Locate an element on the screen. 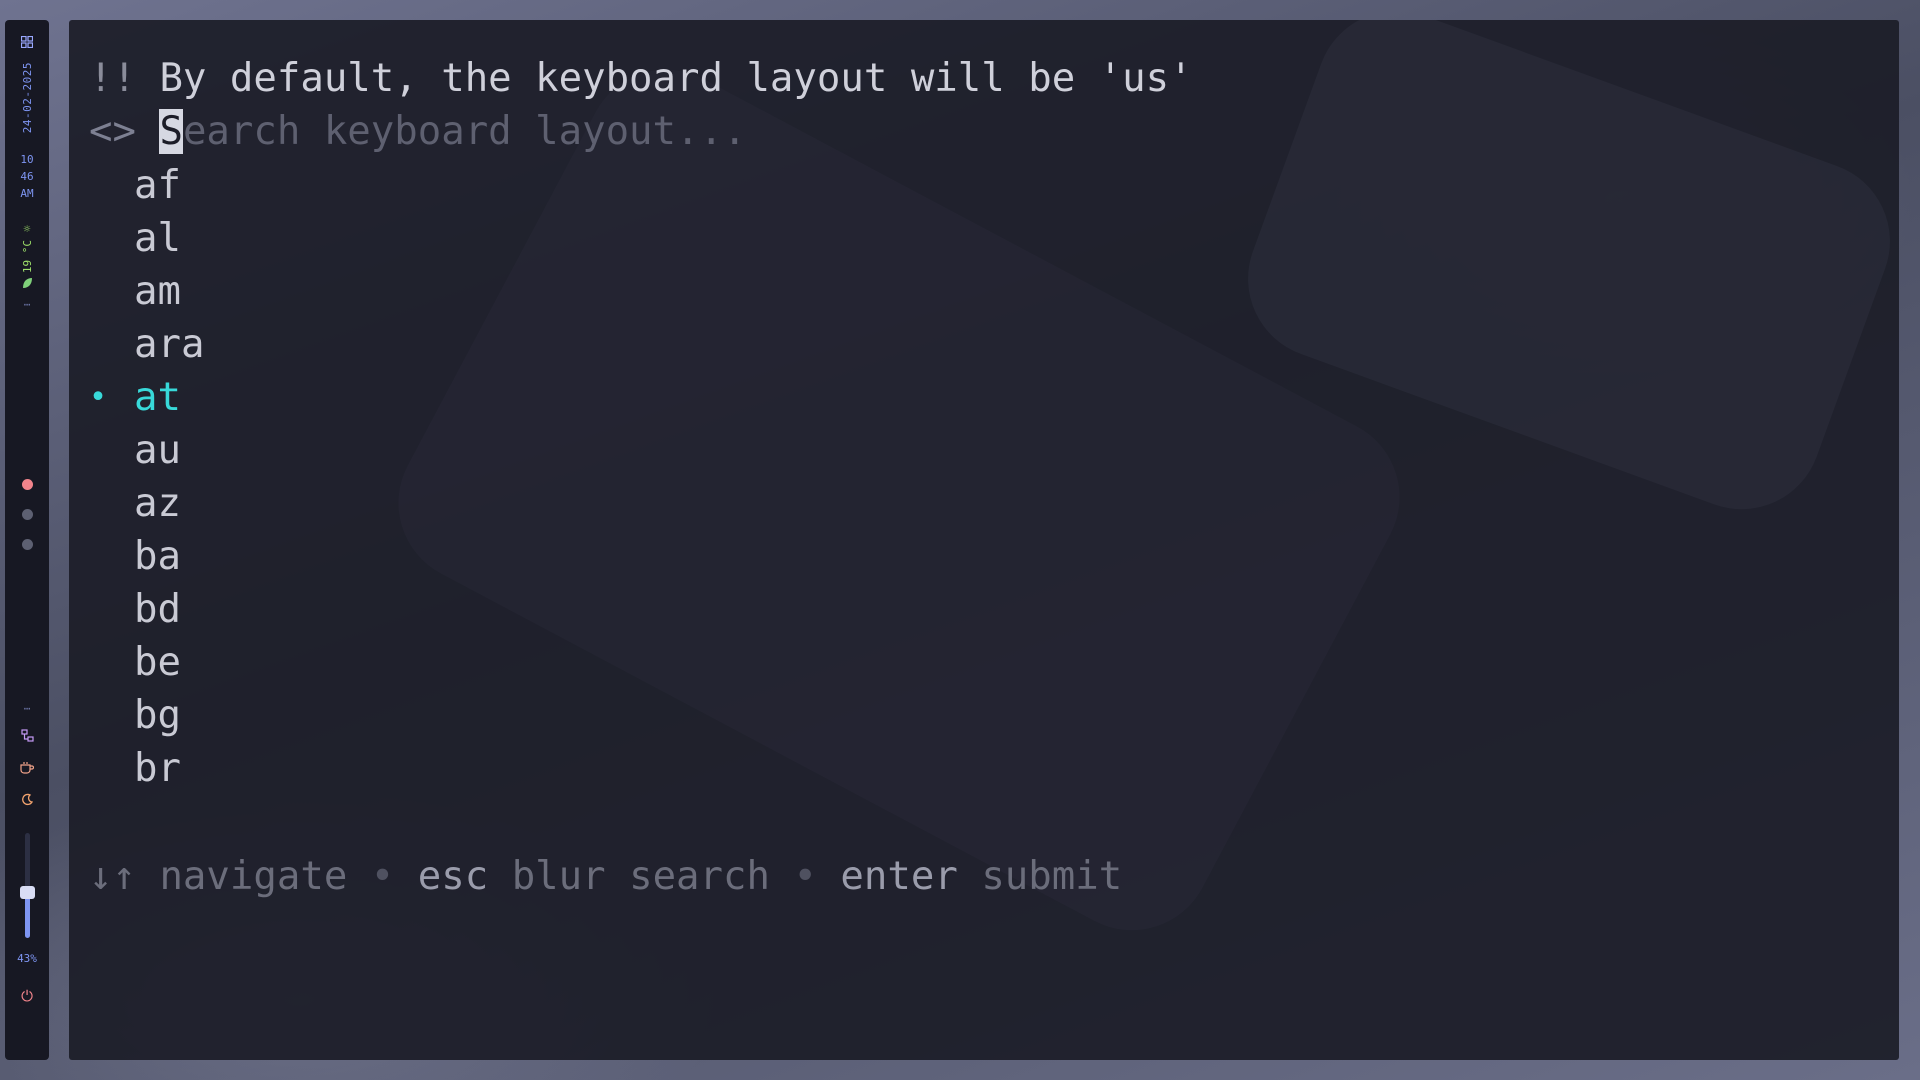 The image size is (1920, 1080). power-icon: ⏻ is located at coordinates (27, 996).